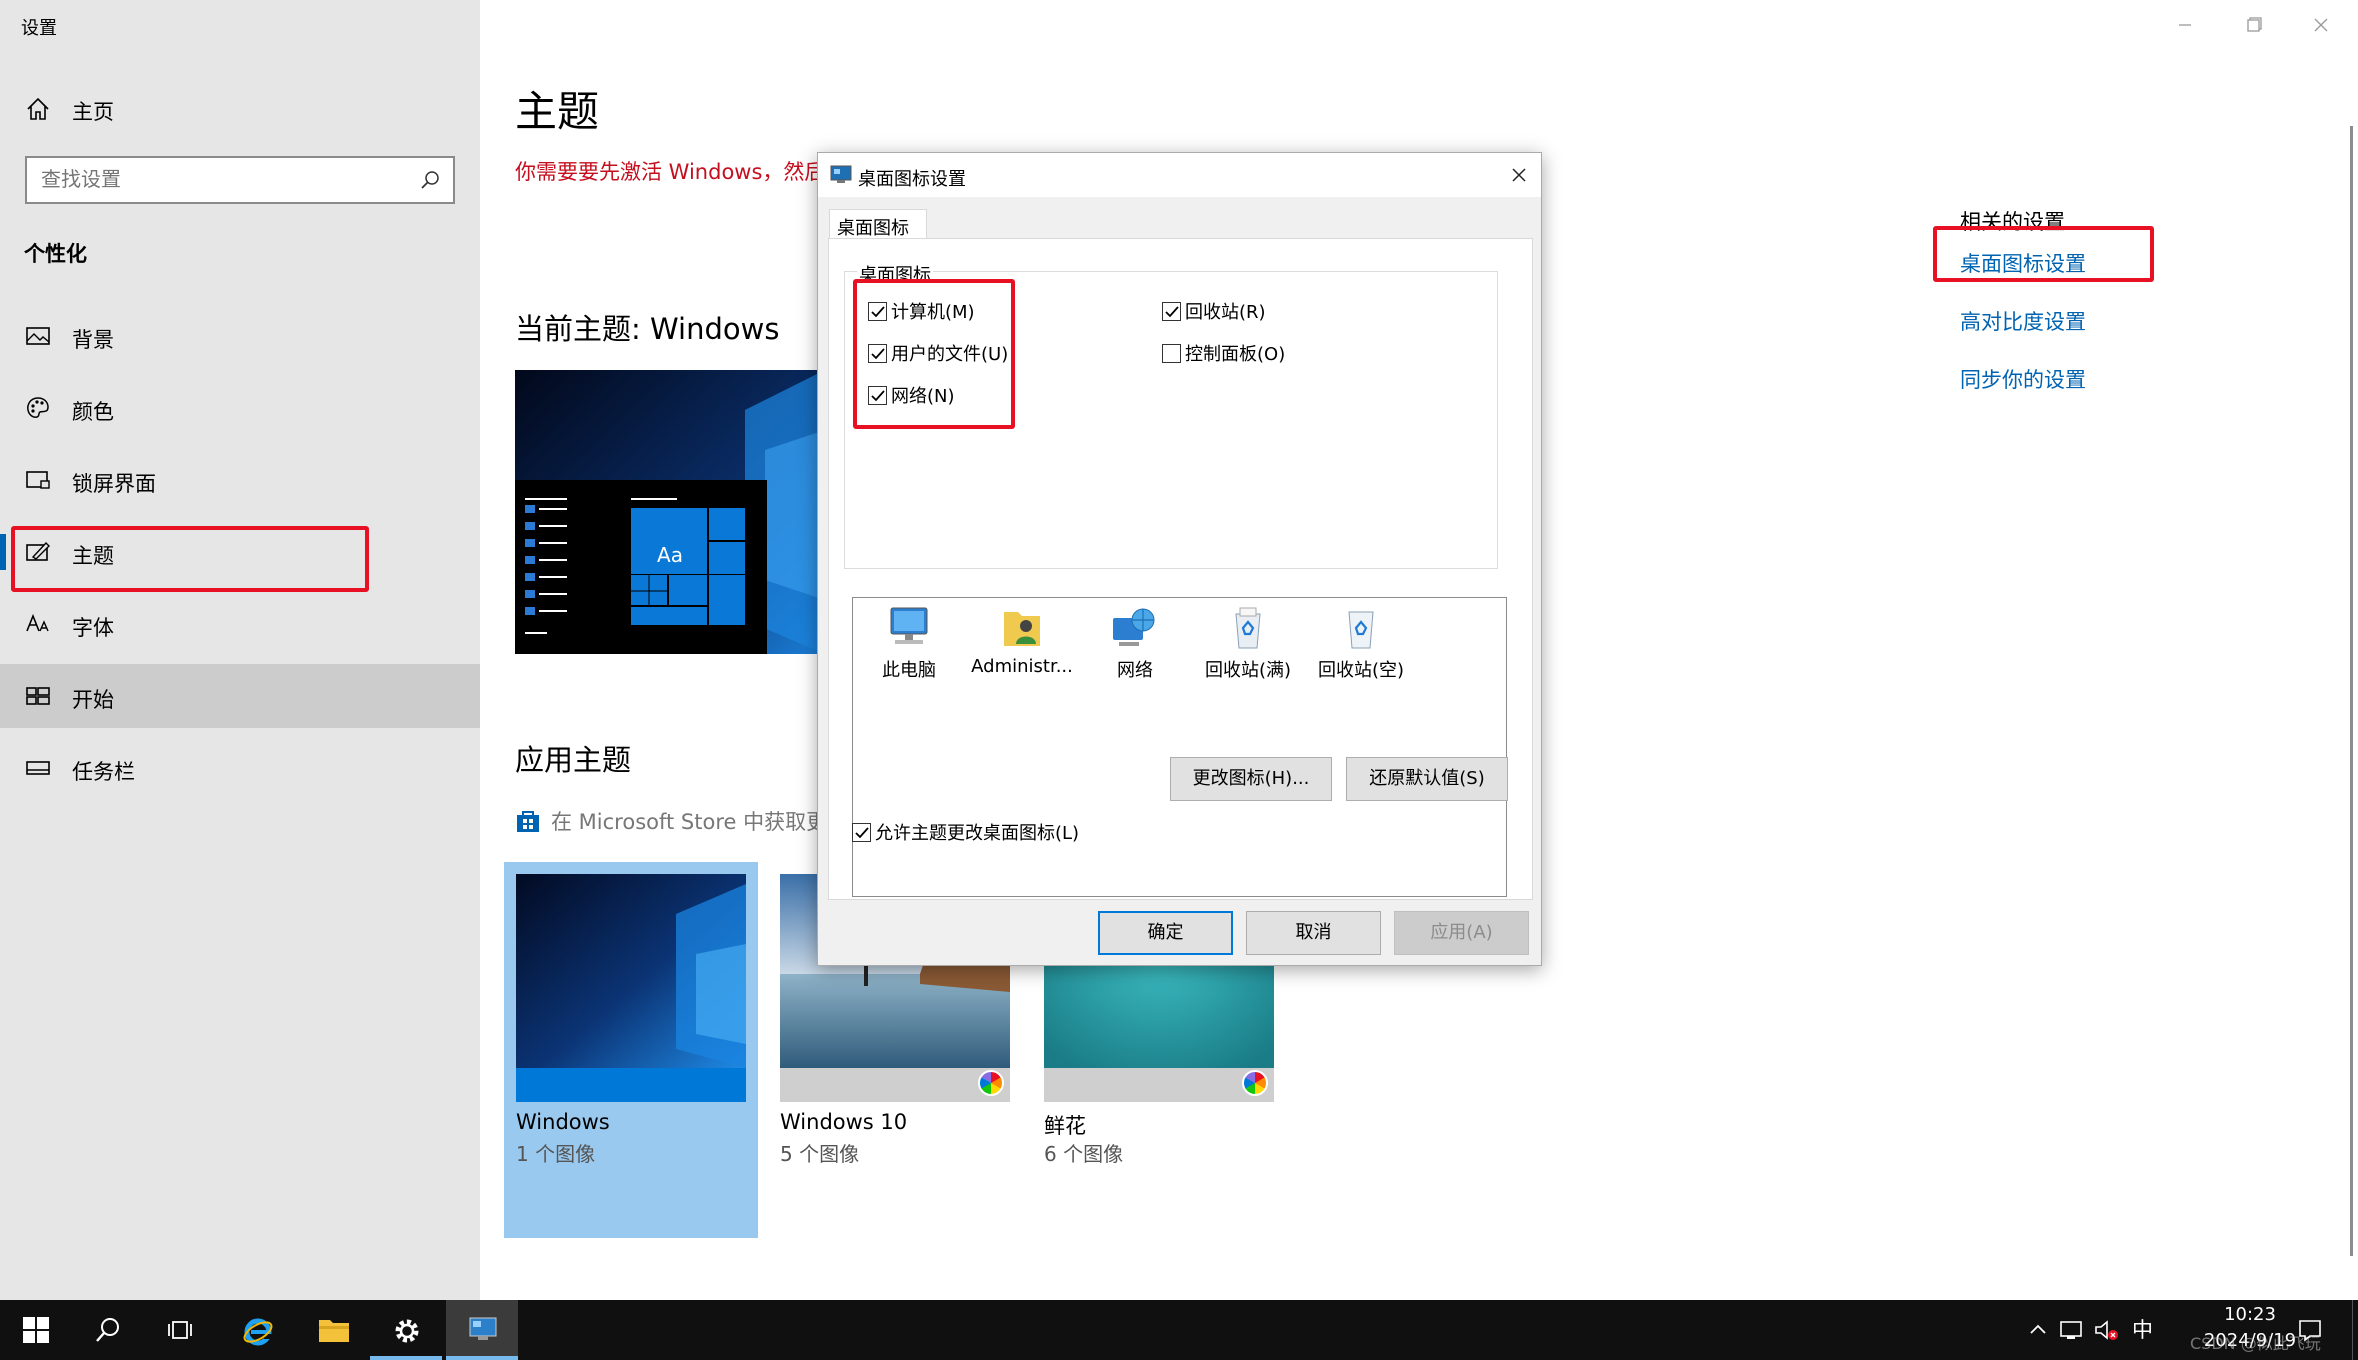 This screenshot has width=2358, height=1360. I want to click on user-files-checkbox: 用户的文件(U), so click(938, 353).